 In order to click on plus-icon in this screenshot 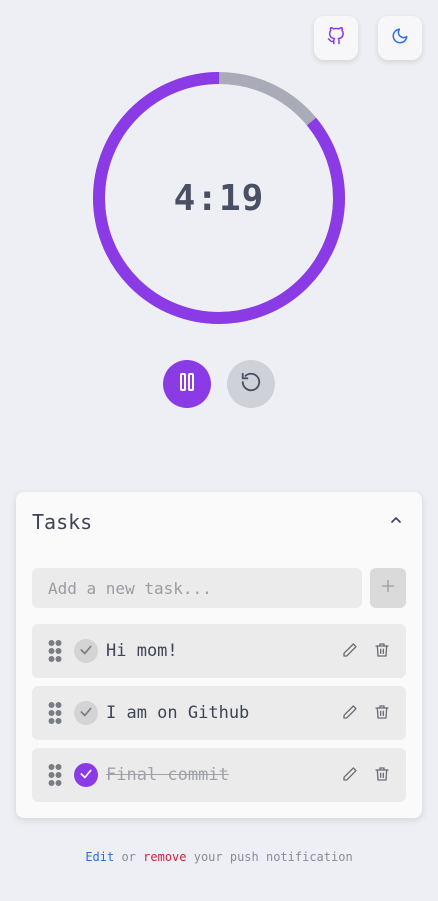, I will do `click(388, 588)`.